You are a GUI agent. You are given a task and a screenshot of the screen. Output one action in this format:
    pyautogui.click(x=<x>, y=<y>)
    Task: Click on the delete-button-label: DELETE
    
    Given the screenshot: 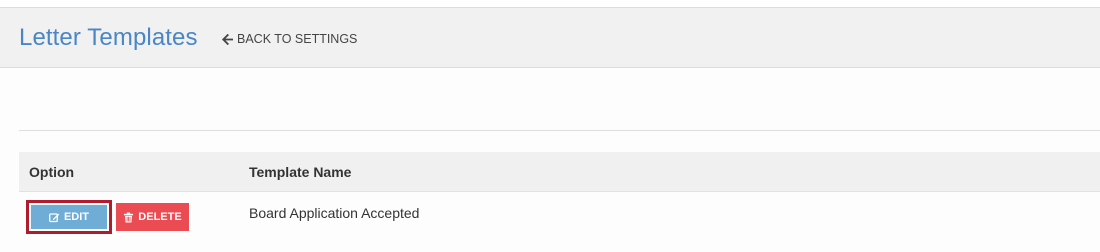 What is the action you would take?
    pyautogui.click(x=160, y=217)
    